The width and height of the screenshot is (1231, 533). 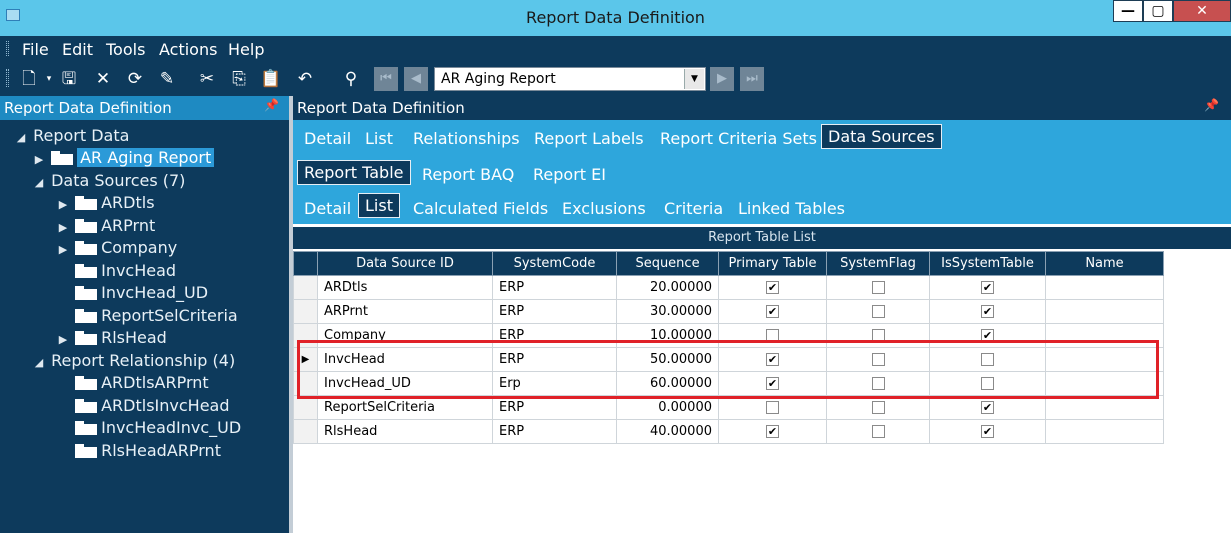 I want to click on previous-record-icon: ◀, so click(x=416, y=79).